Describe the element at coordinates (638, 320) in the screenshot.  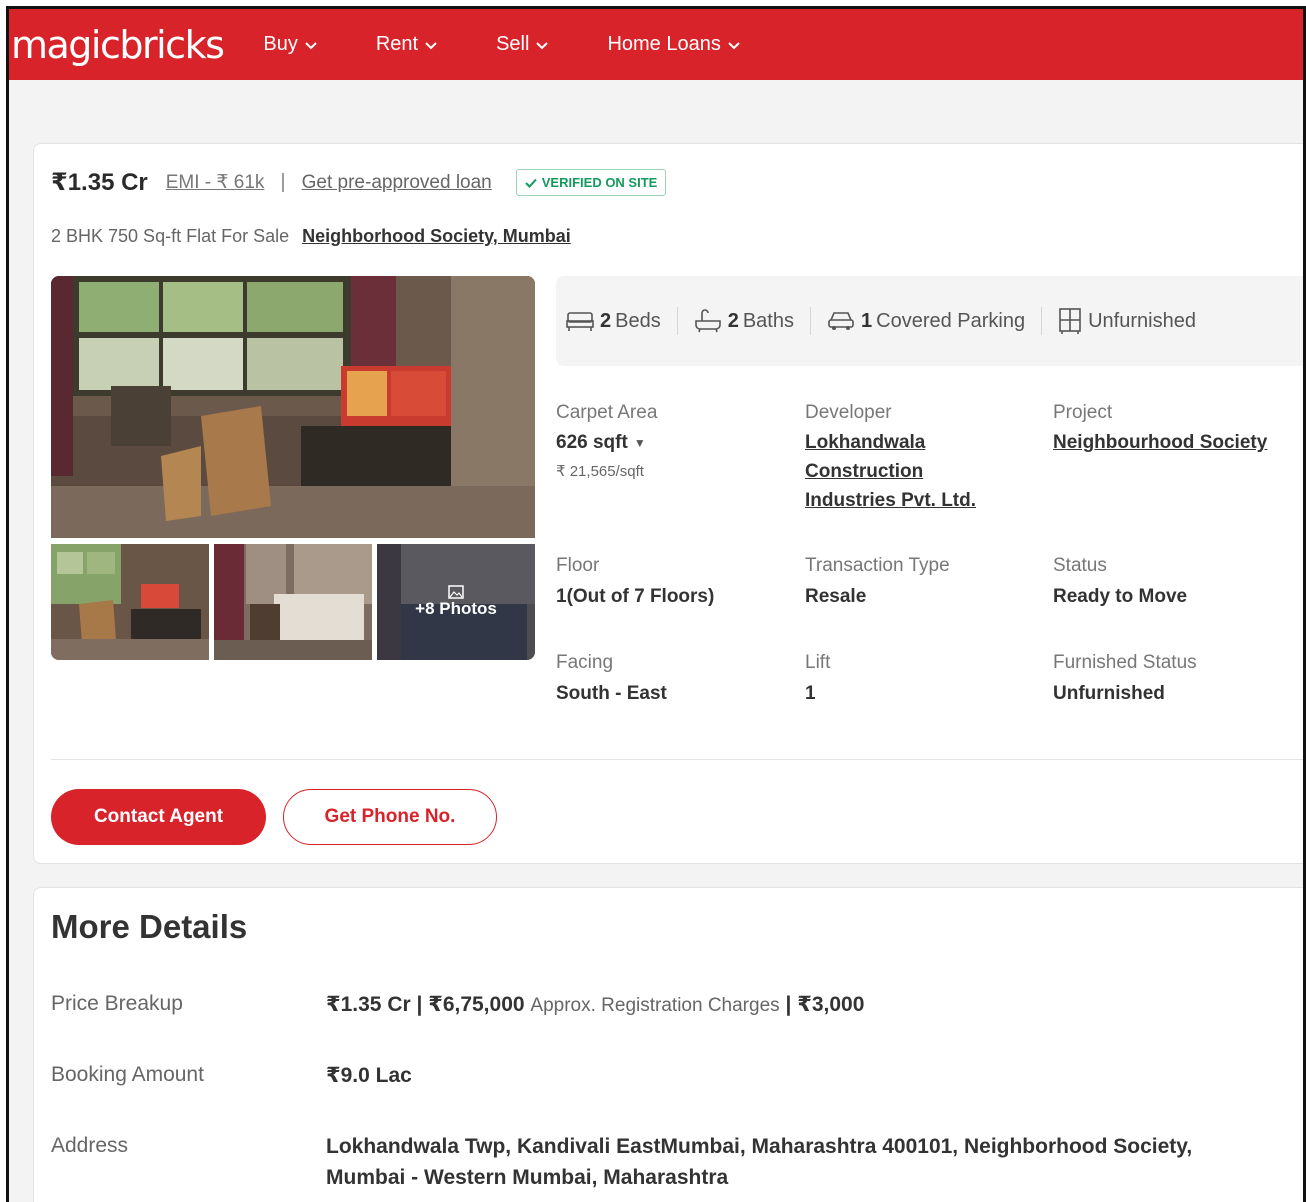
I see `beds-label: Beds` at that location.